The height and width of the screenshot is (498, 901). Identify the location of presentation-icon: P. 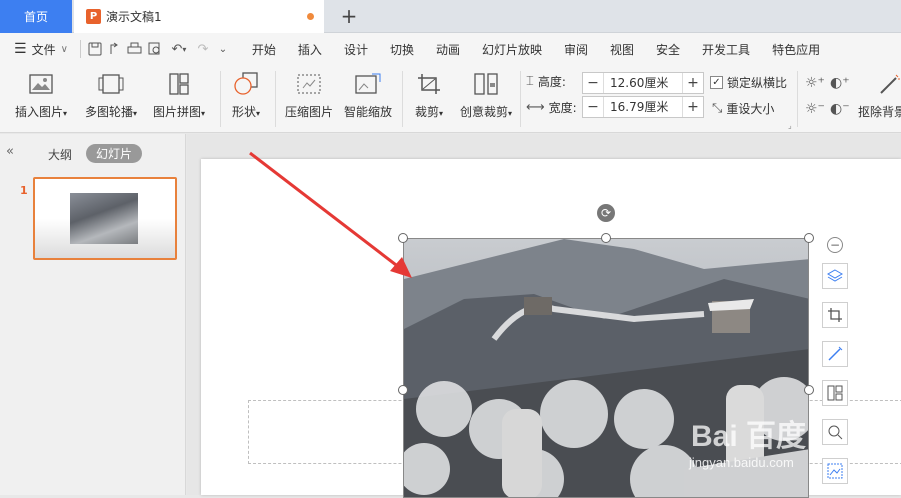
(93, 16).